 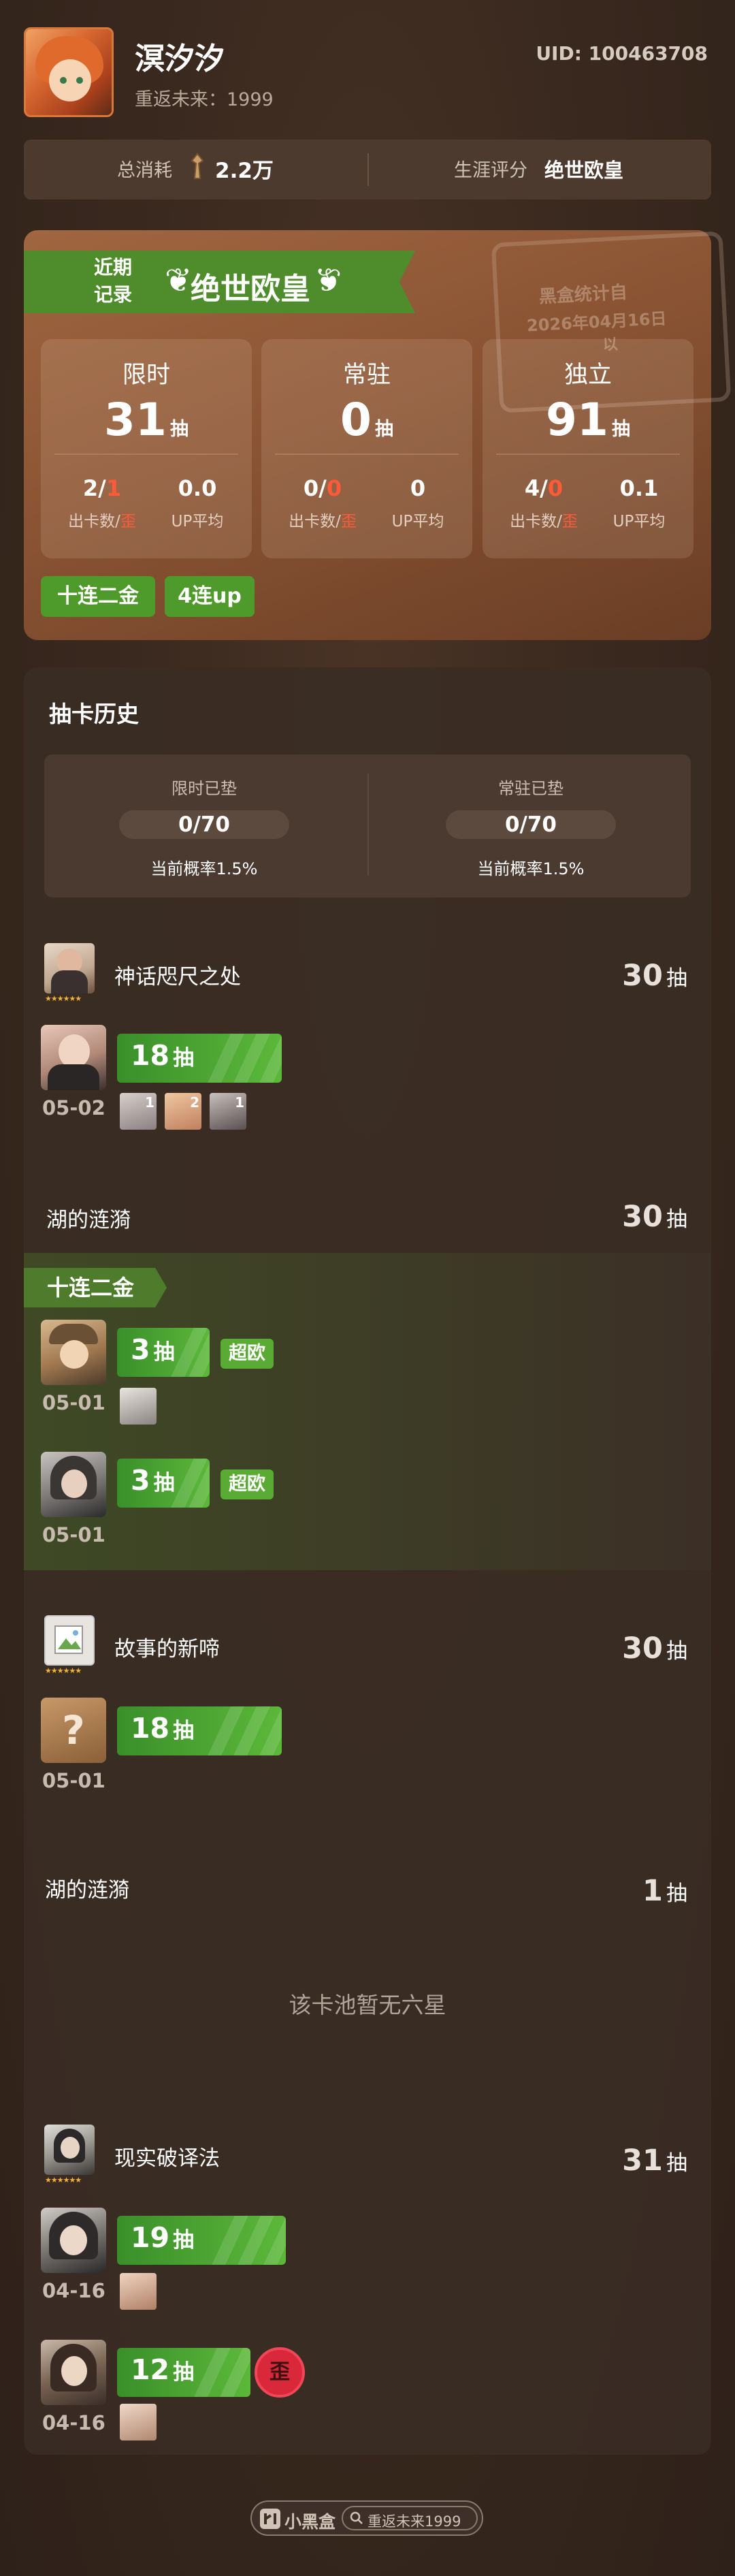 I want to click on pity-standard-value: 0/70, so click(x=531, y=824).